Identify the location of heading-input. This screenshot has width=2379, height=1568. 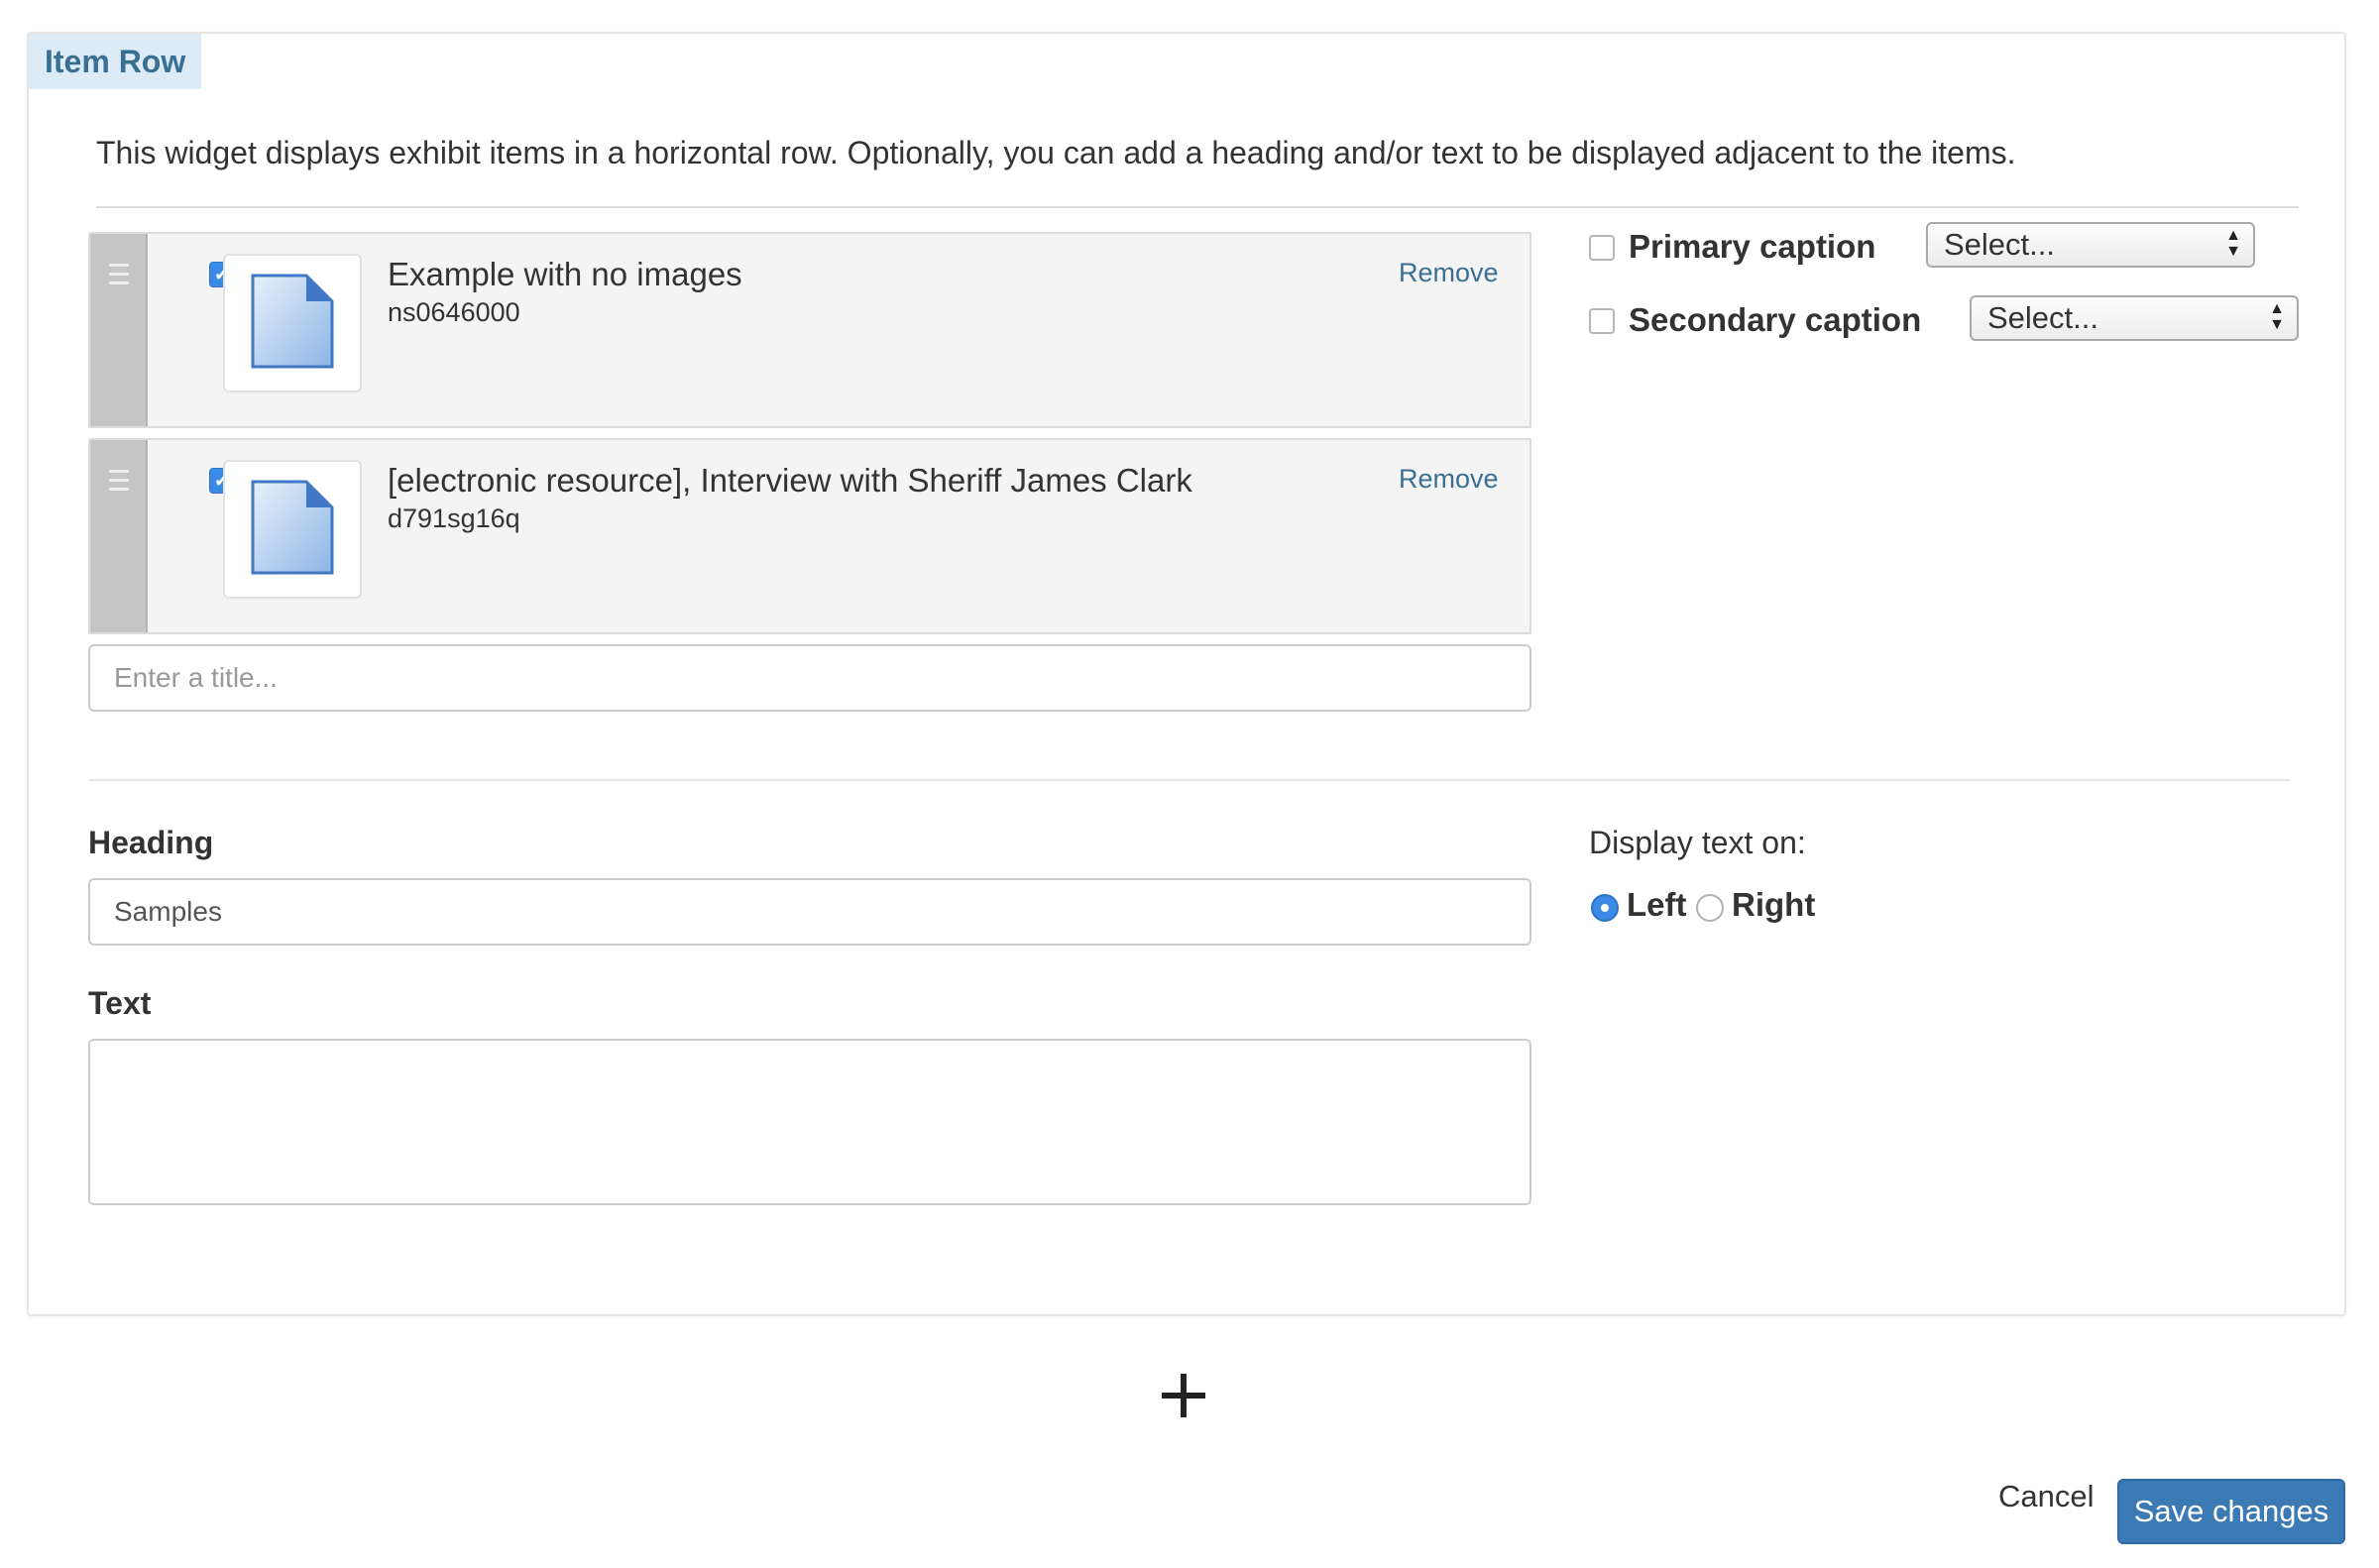
(809, 912).